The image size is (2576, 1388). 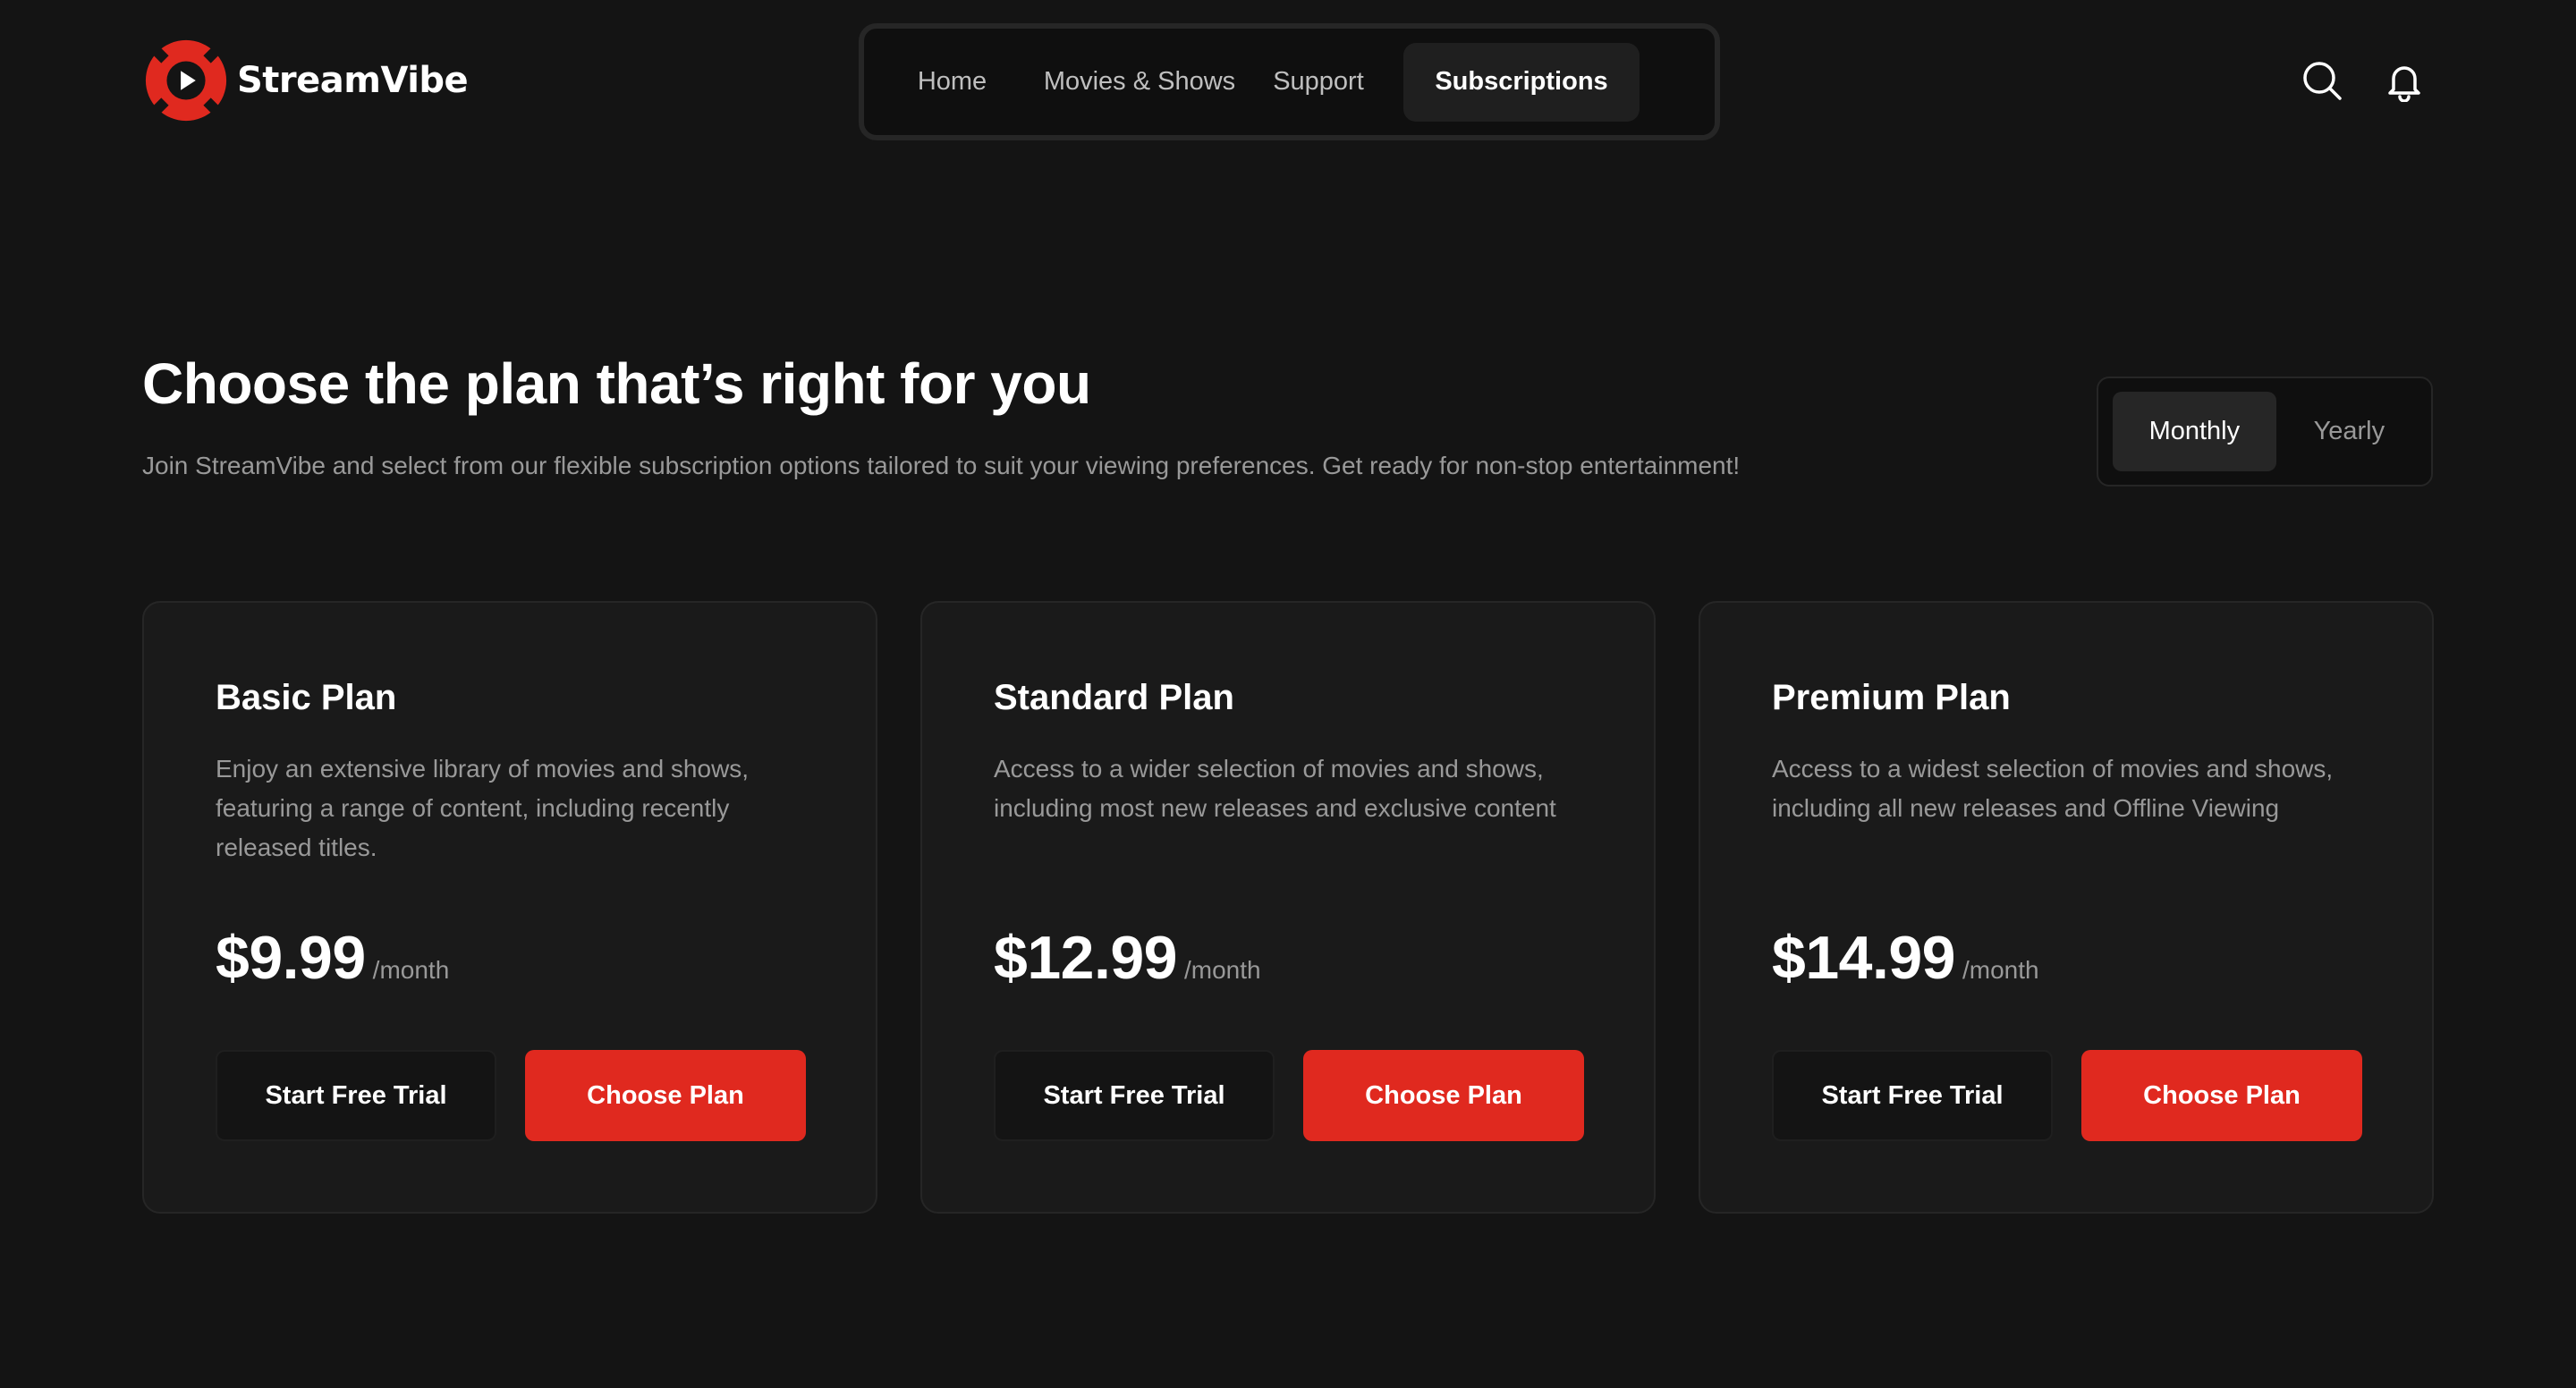 I want to click on nav-item-support: Support, so click(x=1318, y=83).